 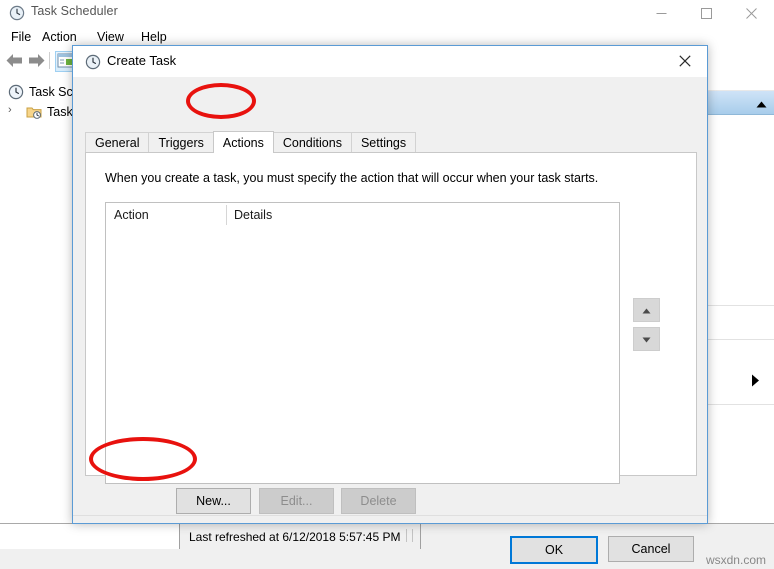 What do you see at coordinates (390, 61) in the screenshot?
I see `dialog-titlebar: Create Task` at bounding box center [390, 61].